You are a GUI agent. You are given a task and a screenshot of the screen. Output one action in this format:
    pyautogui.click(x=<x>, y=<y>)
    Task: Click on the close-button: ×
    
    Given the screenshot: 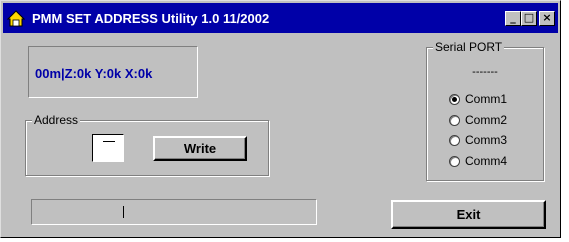 What is the action you would take?
    pyautogui.click(x=547, y=18)
    